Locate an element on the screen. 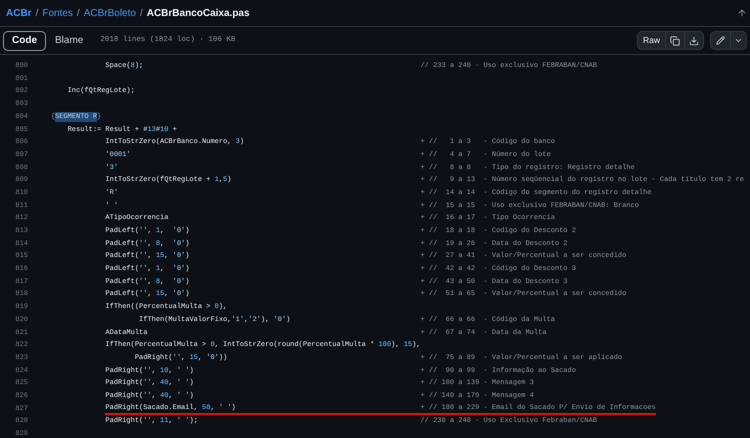  breadcrumb-link: ACBr is located at coordinates (19, 13).